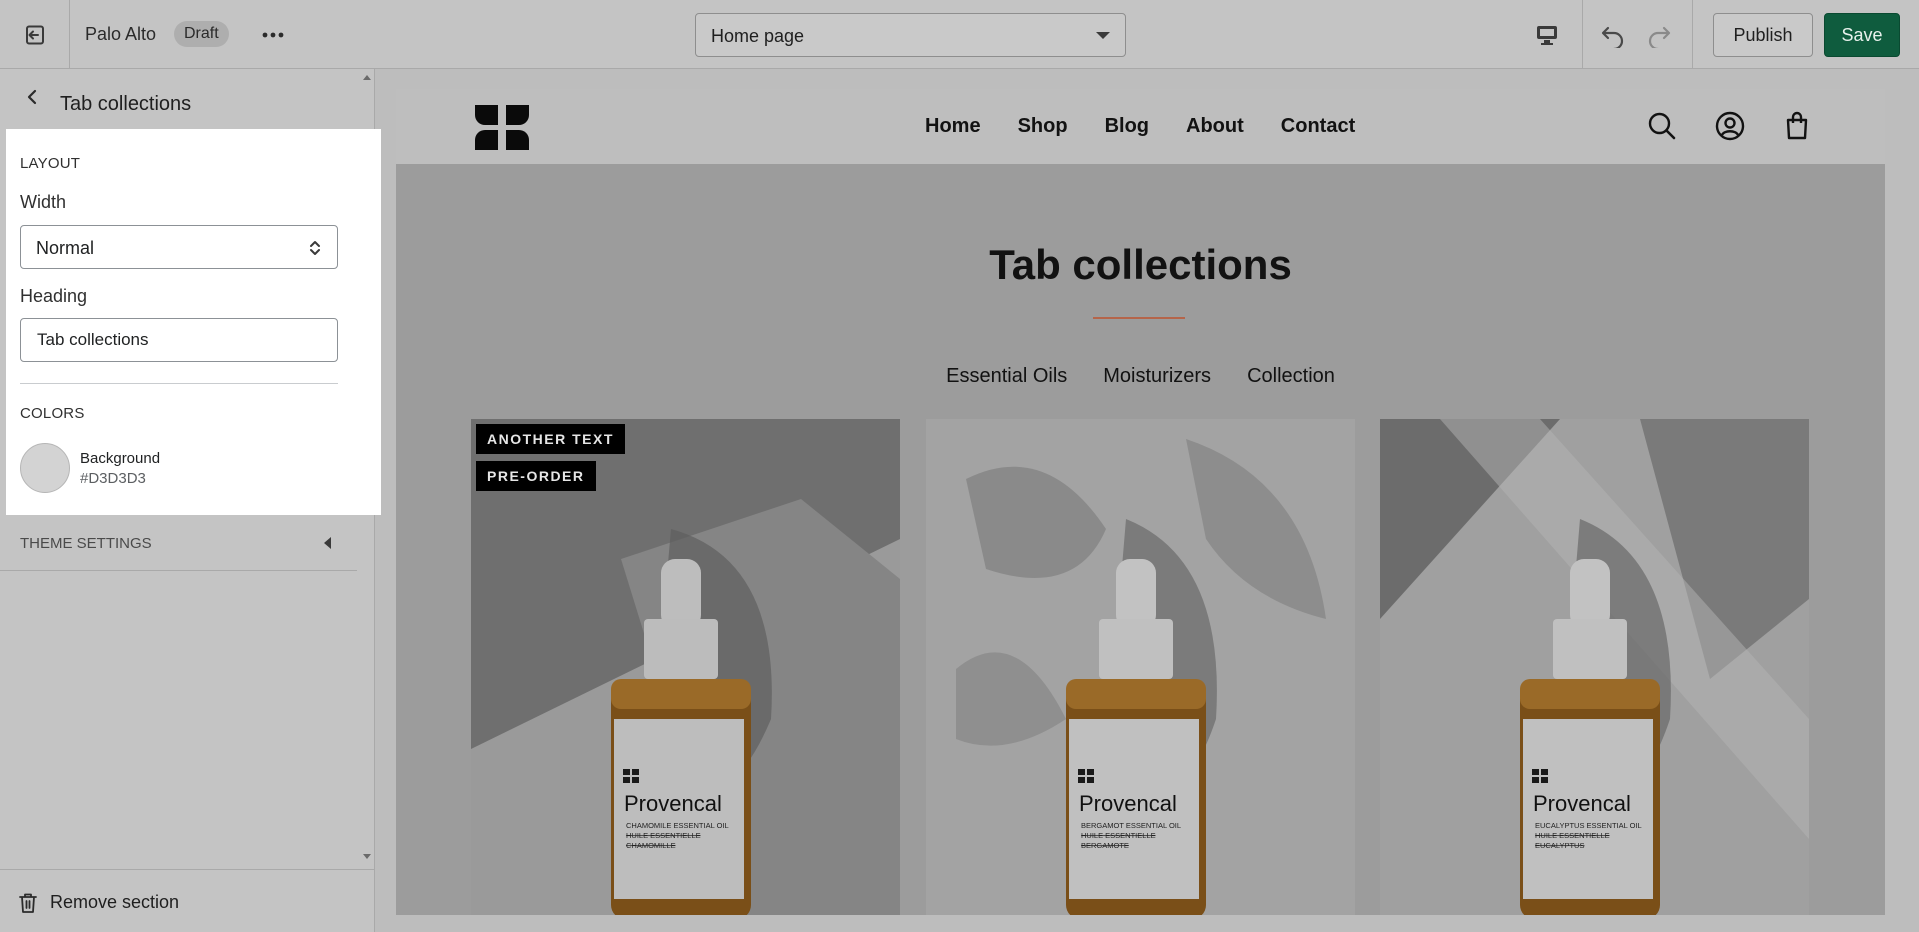 This screenshot has height=932, width=1919. What do you see at coordinates (1862, 35) in the screenshot?
I see `save-button: Save` at bounding box center [1862, 35].